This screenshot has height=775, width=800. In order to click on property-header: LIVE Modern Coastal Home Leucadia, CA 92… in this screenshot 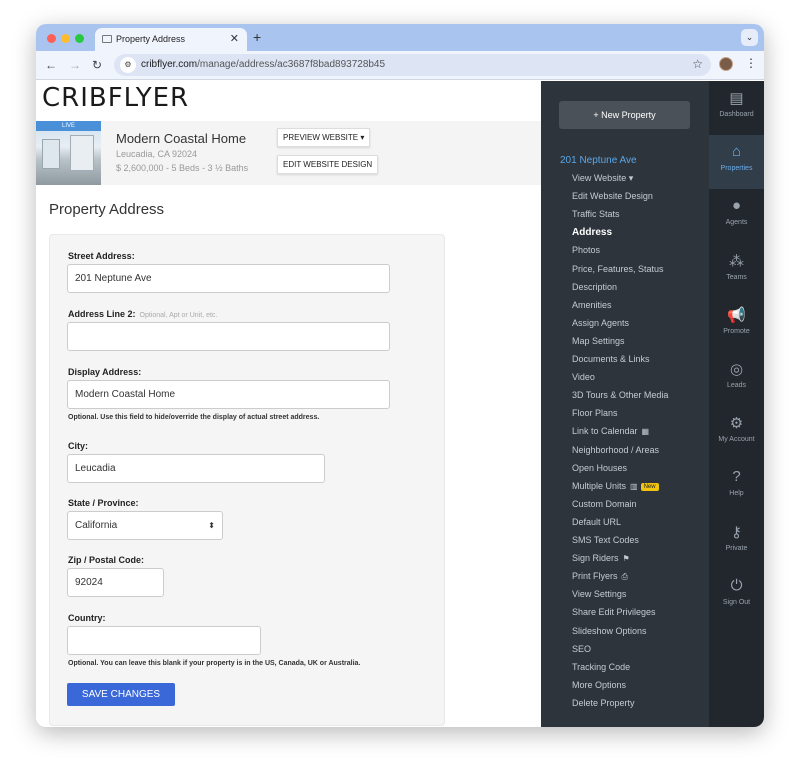, I will do `click(288, 153)`.